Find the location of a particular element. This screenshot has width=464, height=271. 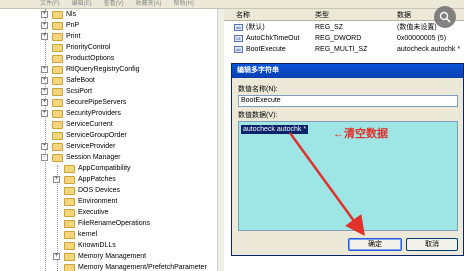

value-name-label: 数值名称(N): is located at coordinates (258, 89).